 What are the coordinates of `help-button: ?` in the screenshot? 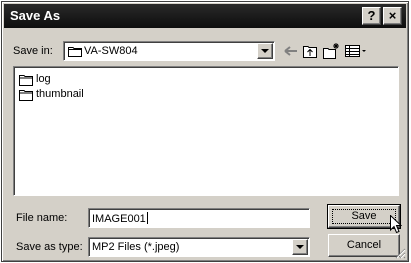 It's located at (371, 16).